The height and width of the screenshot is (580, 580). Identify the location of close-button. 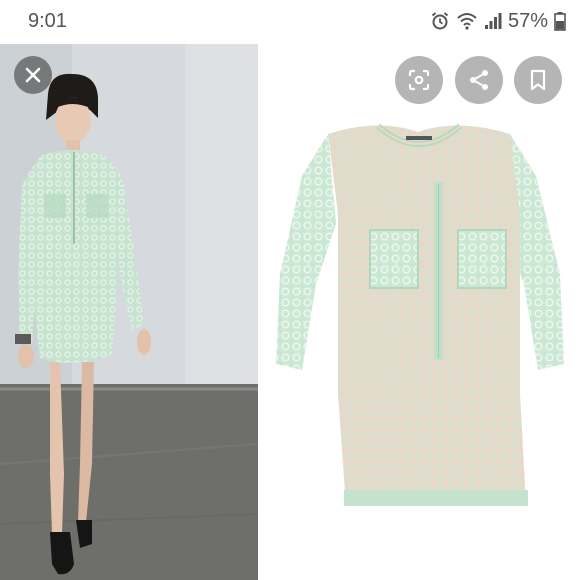
(33, 75).